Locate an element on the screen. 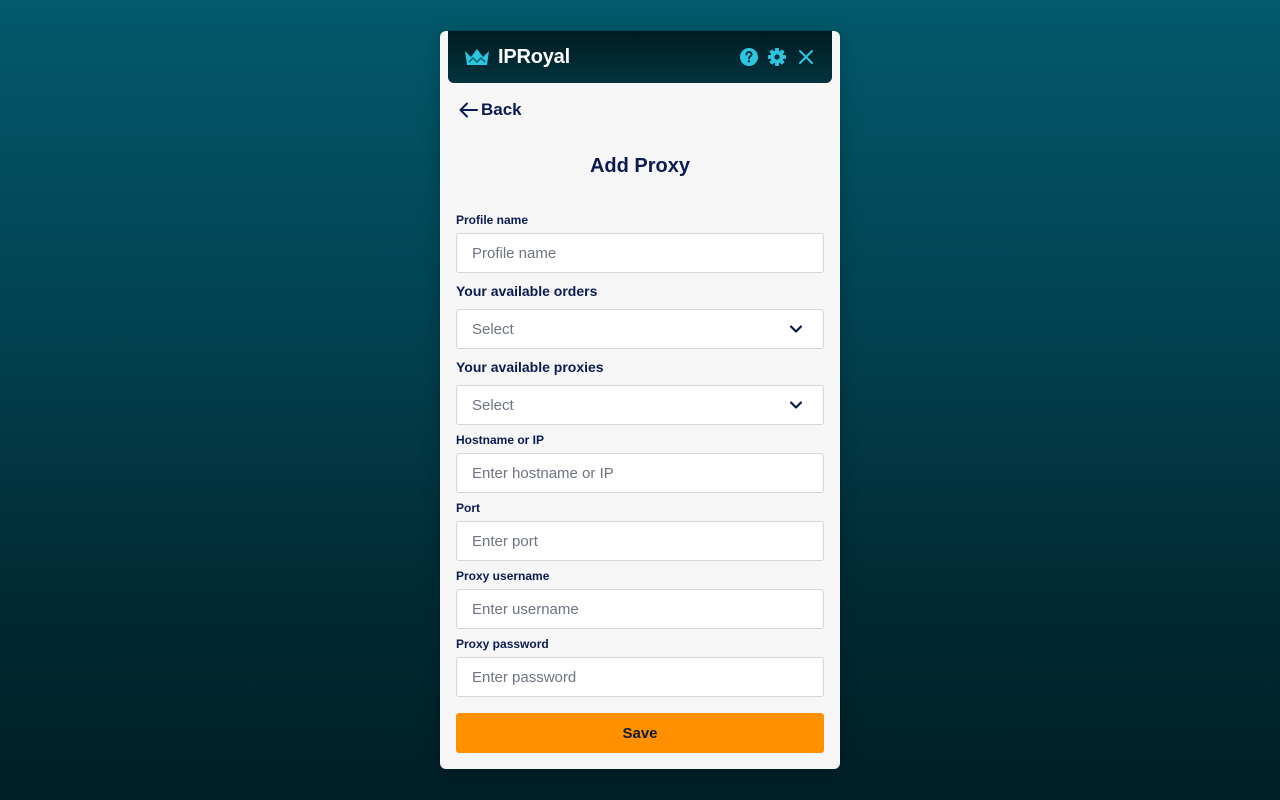 Image resolution: width=1280 pixels, height=800 pixels. page-title: Add Proxy is located at coordinates (640, 166).